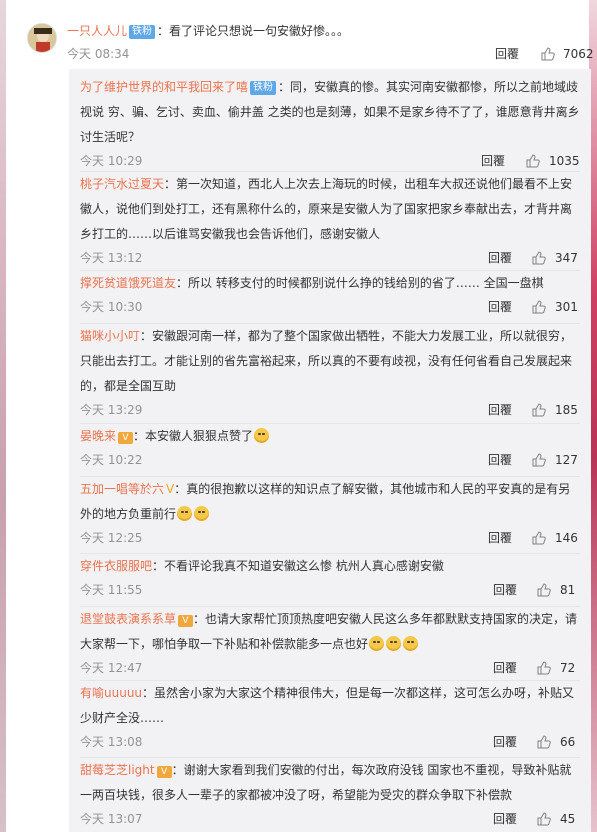 The height and width of the screenshot is (832, 597). Describe the element at coordinates (164, 87) in the screenshot. I see `comment-author-link: 为了维护世界的和平我回来了嘻` at that location.